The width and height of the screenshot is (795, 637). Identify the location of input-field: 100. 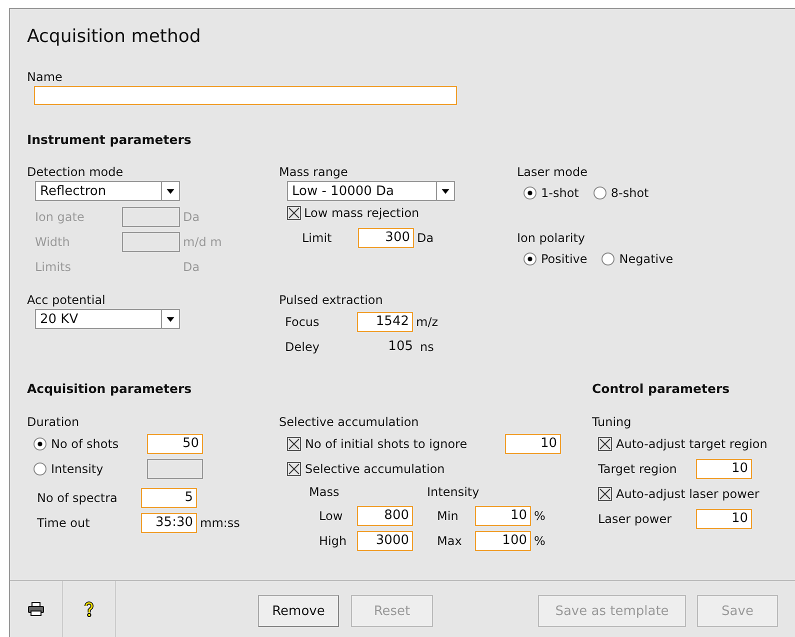
(503, 540).